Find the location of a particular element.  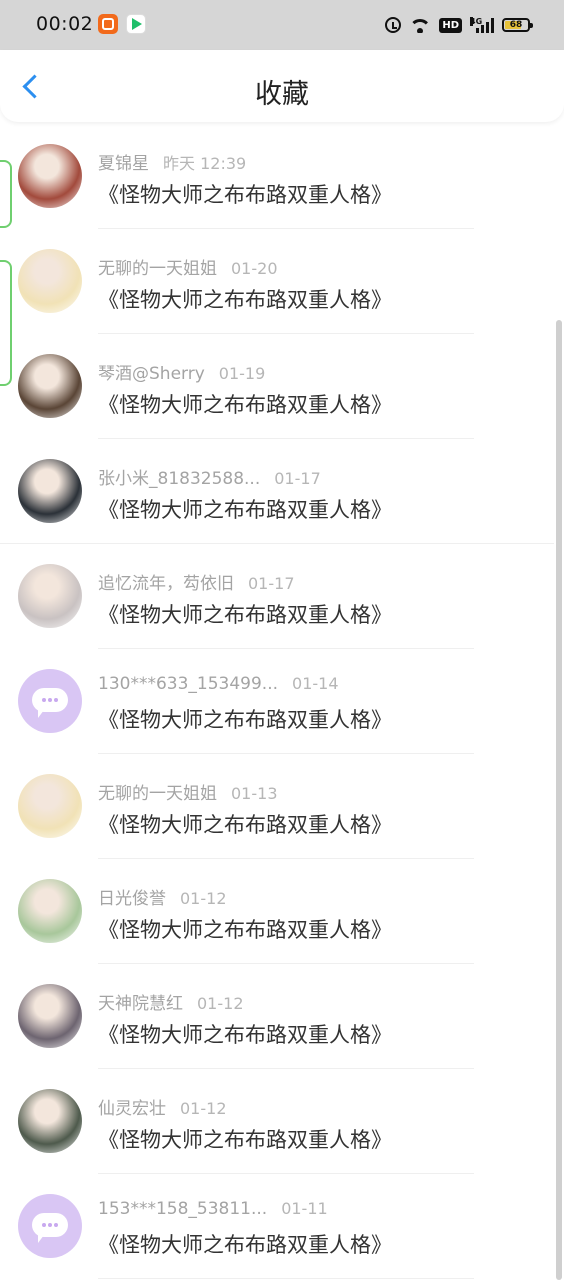

page-title: 收藏 is located at coordinates (282, 94).